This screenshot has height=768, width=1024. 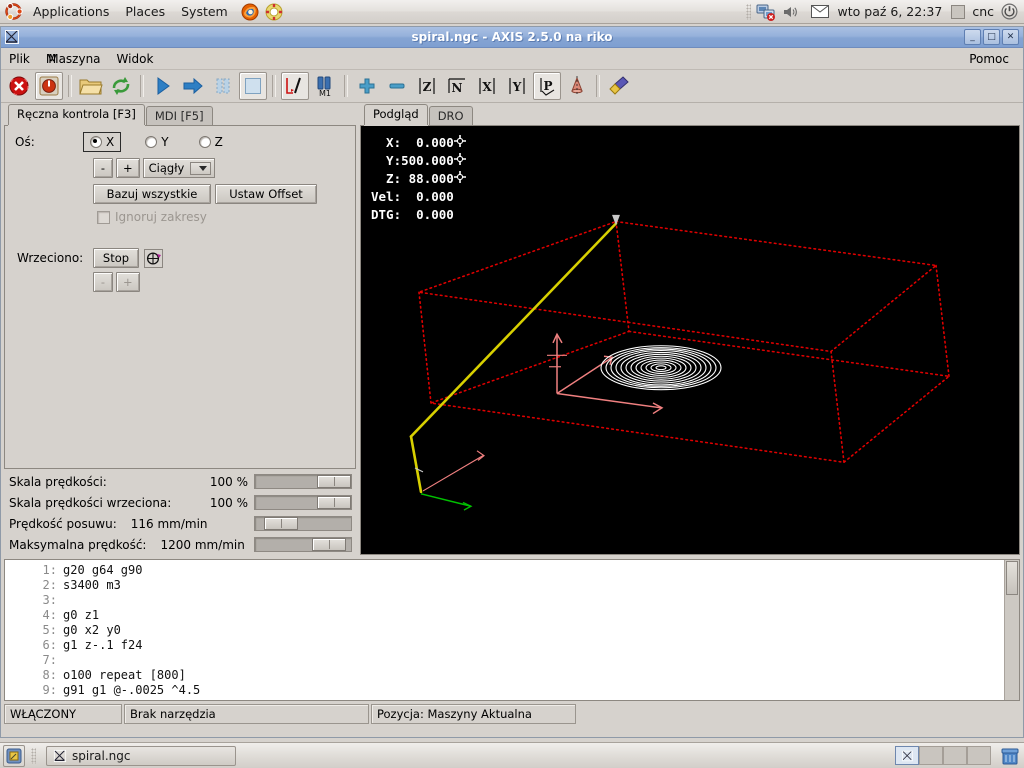 I want to click on menu-widok: Widok, so click(x=135, y=59).